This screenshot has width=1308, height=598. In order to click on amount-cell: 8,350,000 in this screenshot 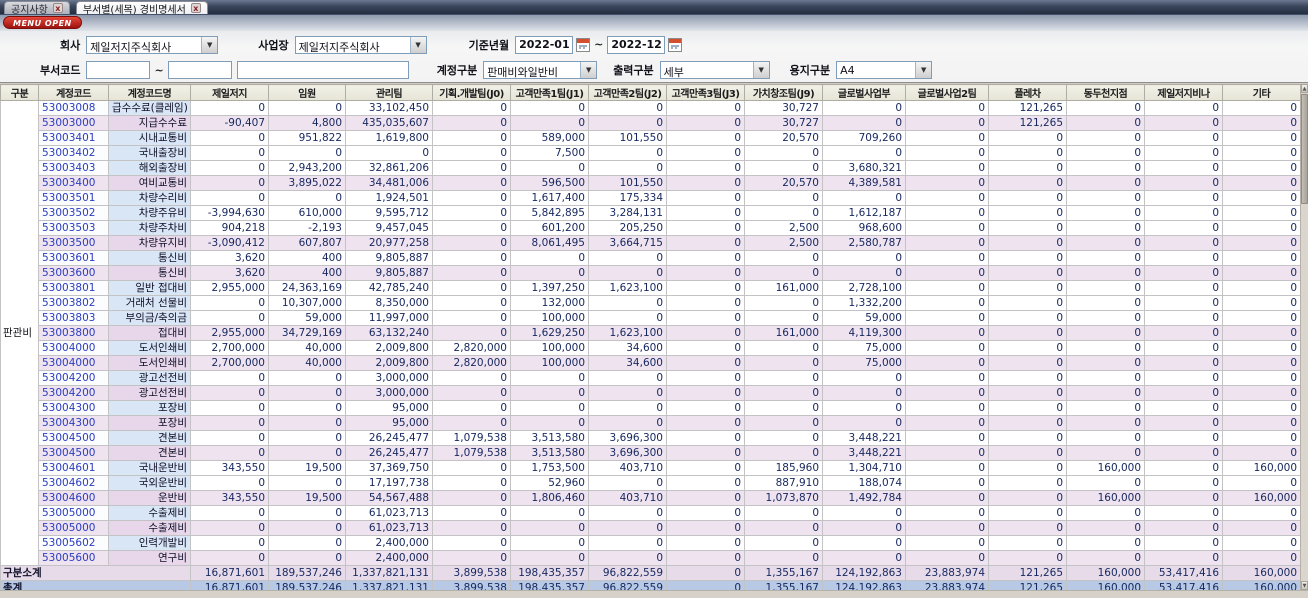, I will do `click(389, 303)`.